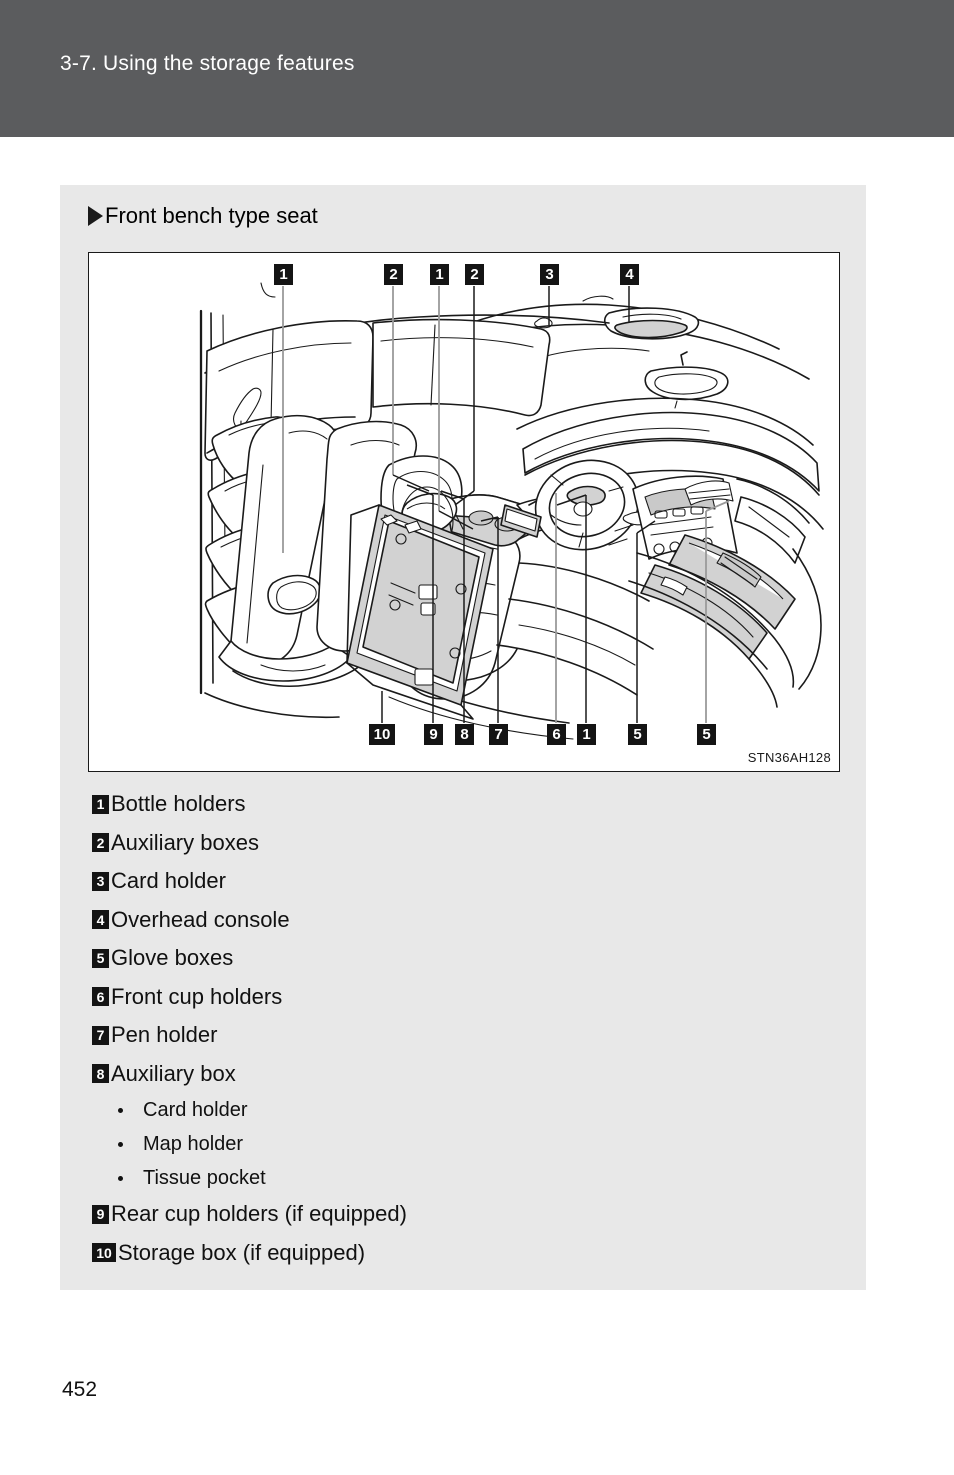 This screenshot has height=1475, width=954. What do you see at coordinates (637, 734) in the screenshot?
I see `callout-chip-bottom-7: 5` at bounding box center [637, 734].